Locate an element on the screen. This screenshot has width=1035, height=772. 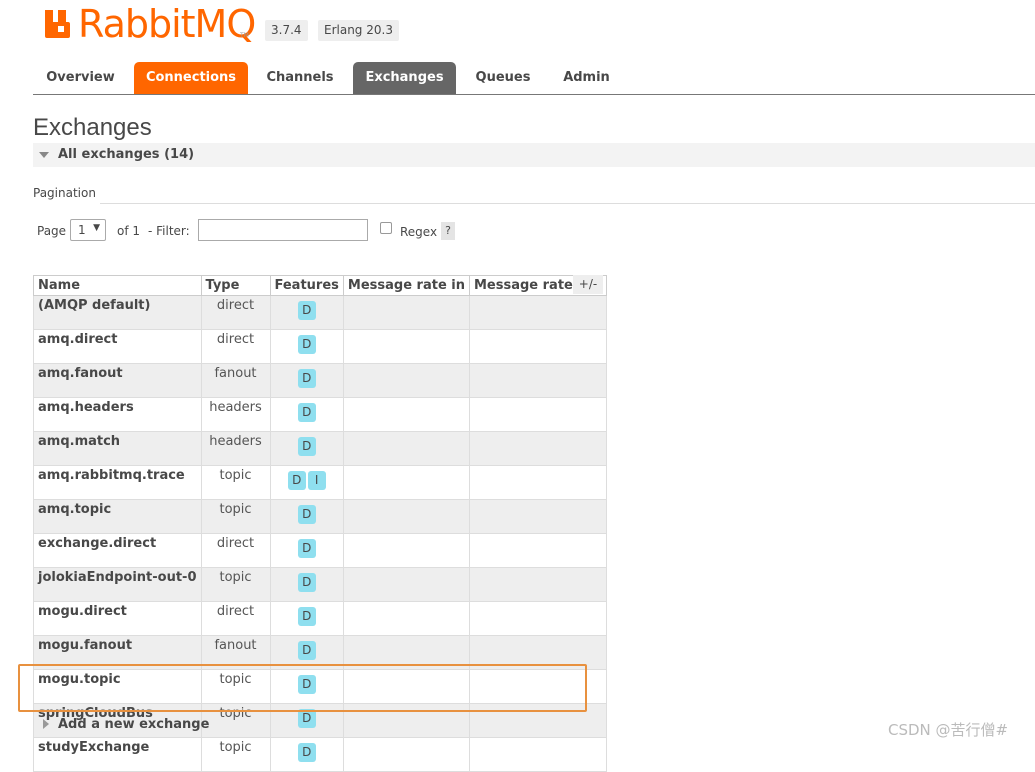
exchange-name-link: exchange.direct is located at coordinates (117, 550).